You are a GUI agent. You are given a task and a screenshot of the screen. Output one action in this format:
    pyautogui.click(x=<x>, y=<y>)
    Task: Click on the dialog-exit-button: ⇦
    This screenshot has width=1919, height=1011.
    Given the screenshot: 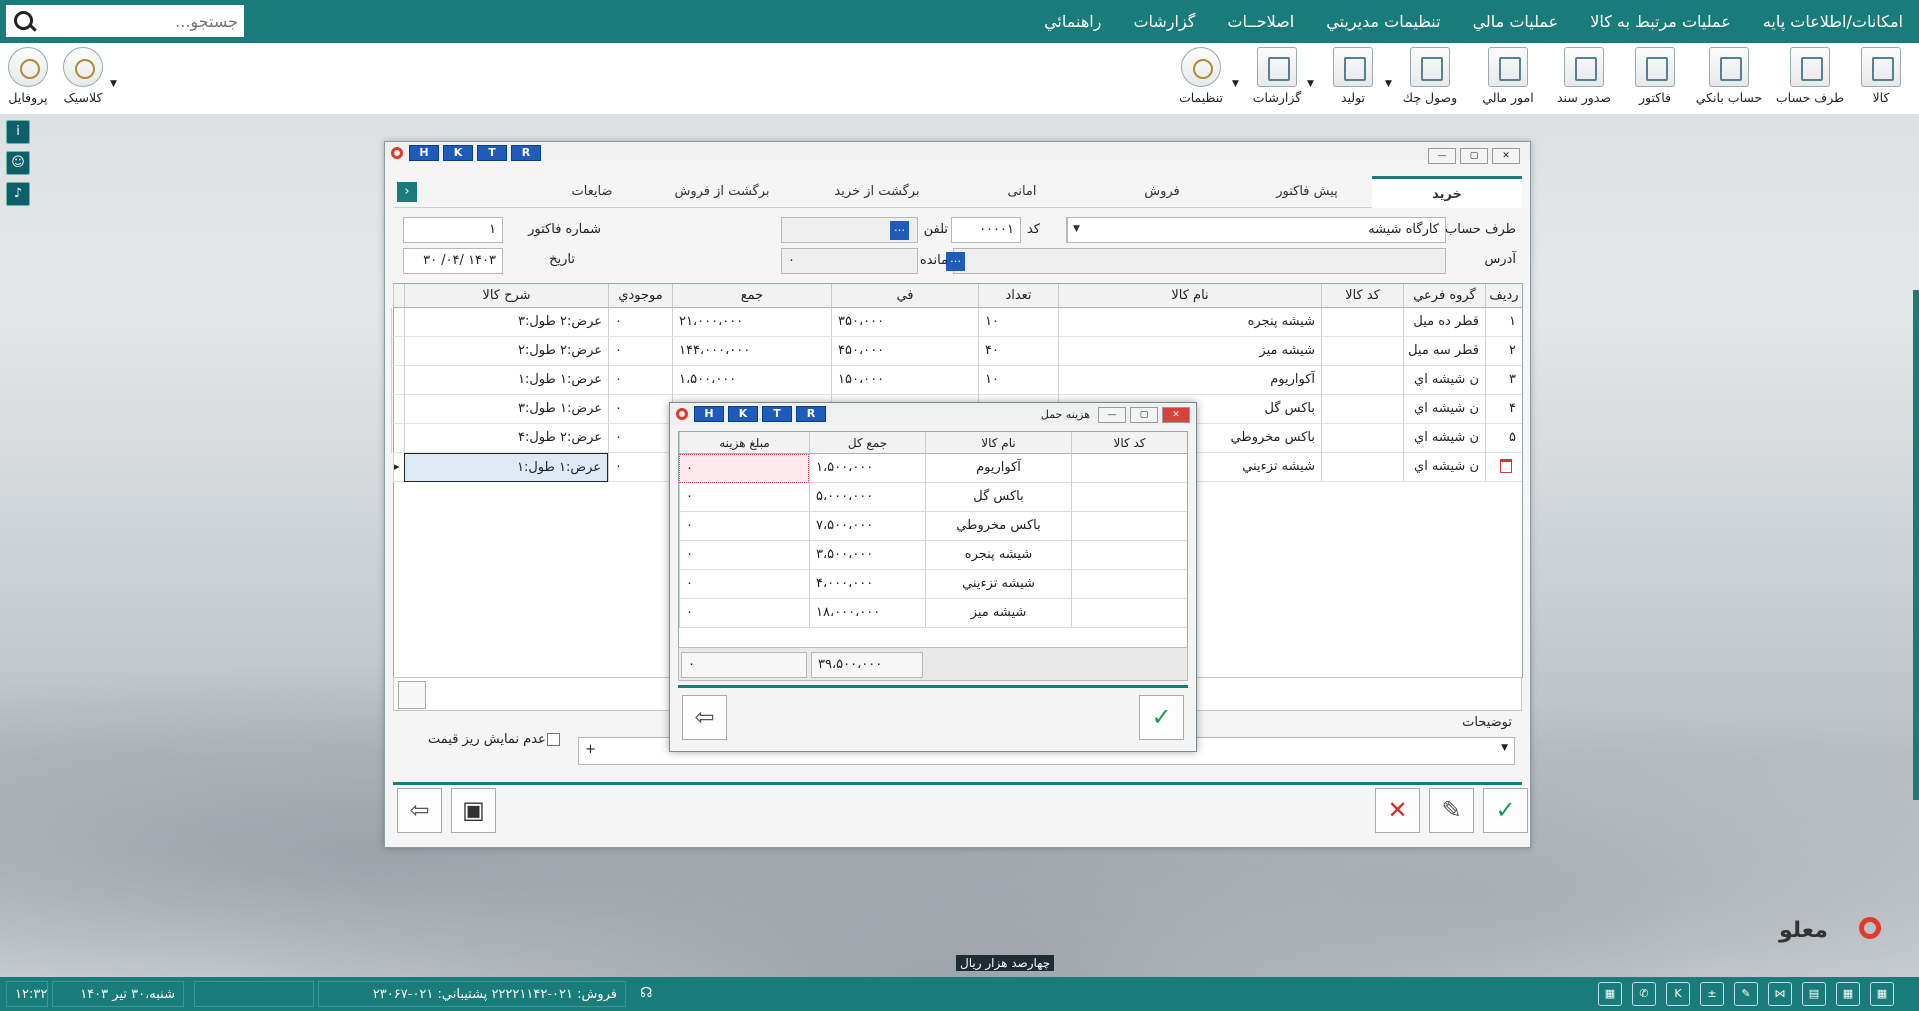 What is the action you would take?
    pyautogui.click(x=704, y=717)
    